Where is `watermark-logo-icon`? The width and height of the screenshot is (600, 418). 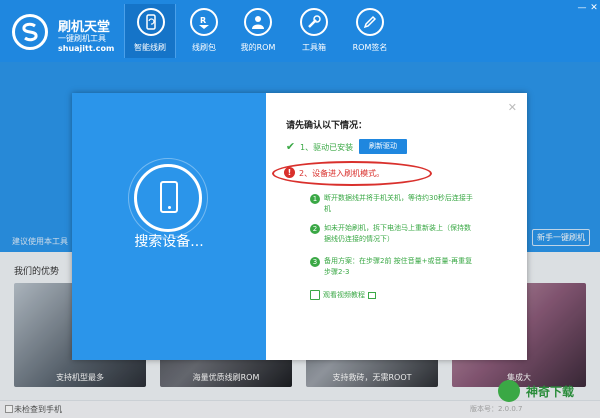
watermark-logo-icon is located at coordinates (509, 391).